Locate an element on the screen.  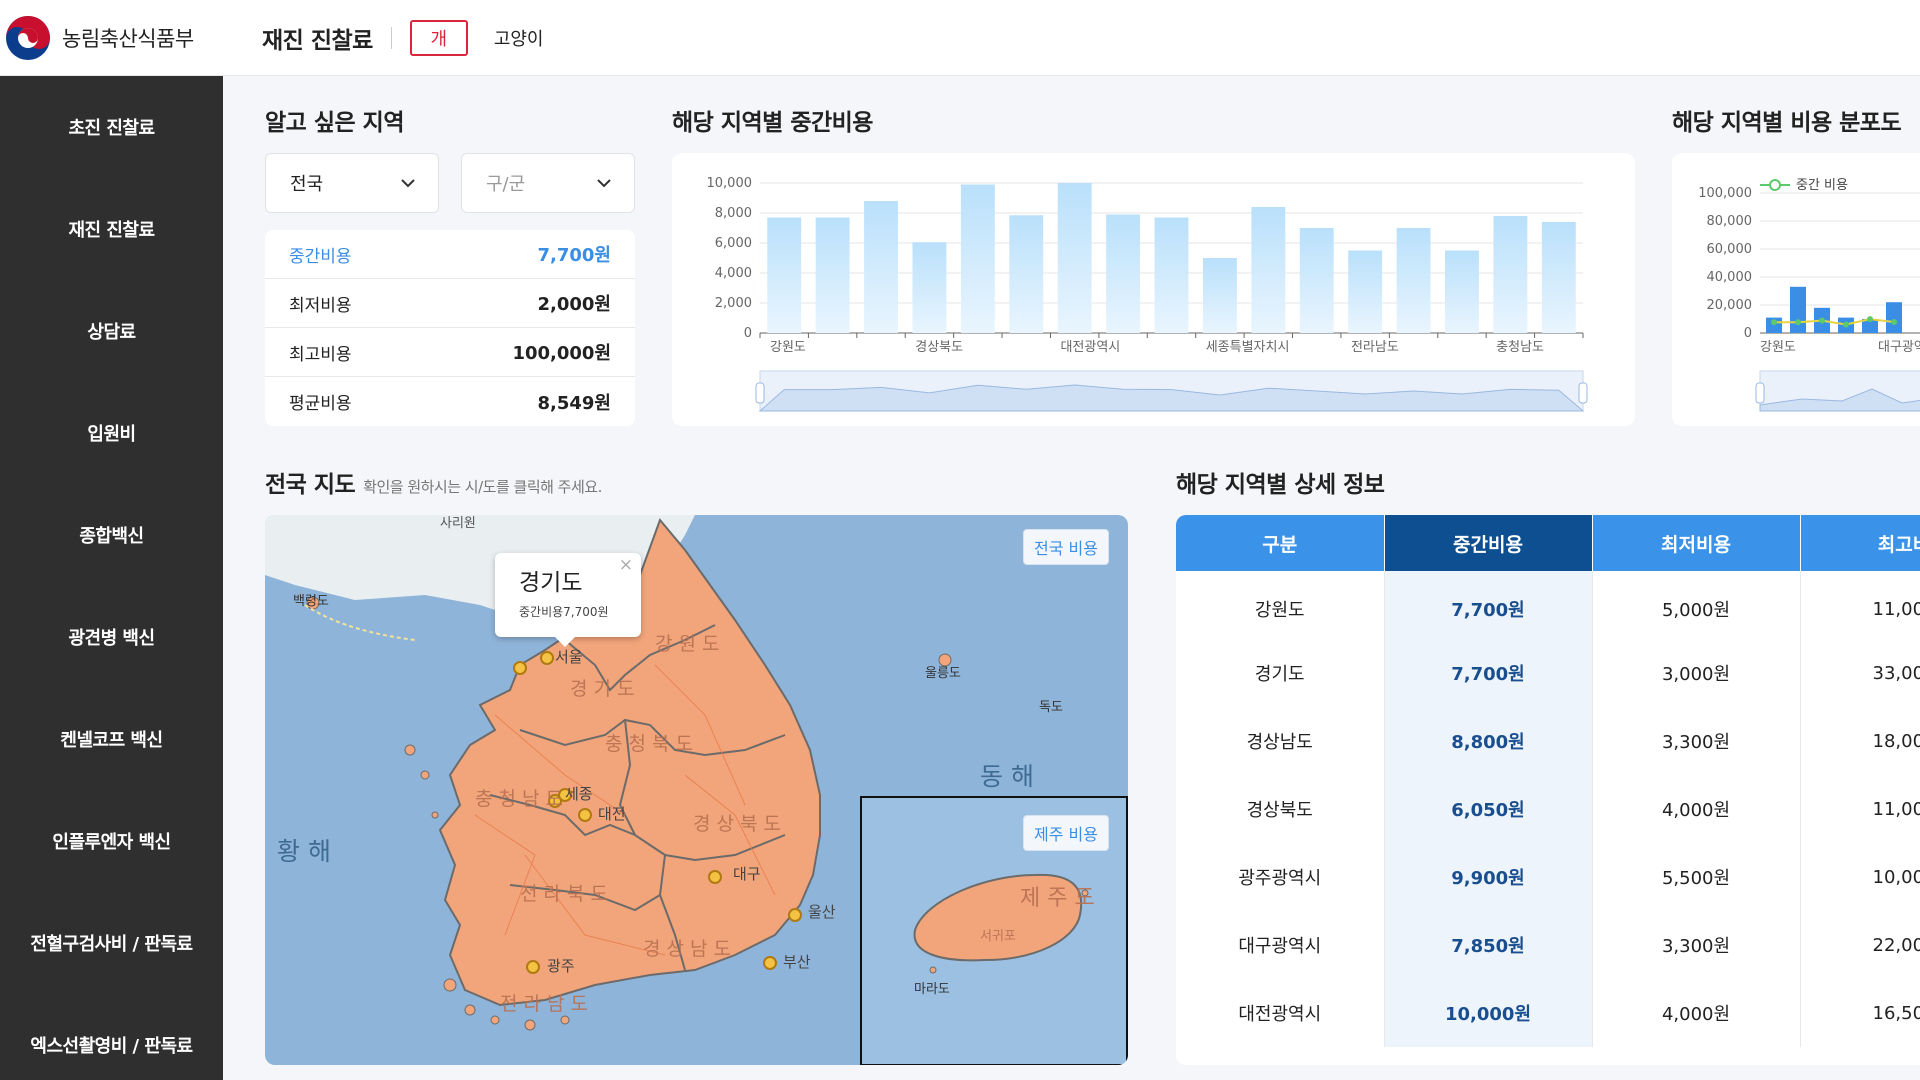
map-label-baekryeong: 백령도 is located at coordinates (311, 601).